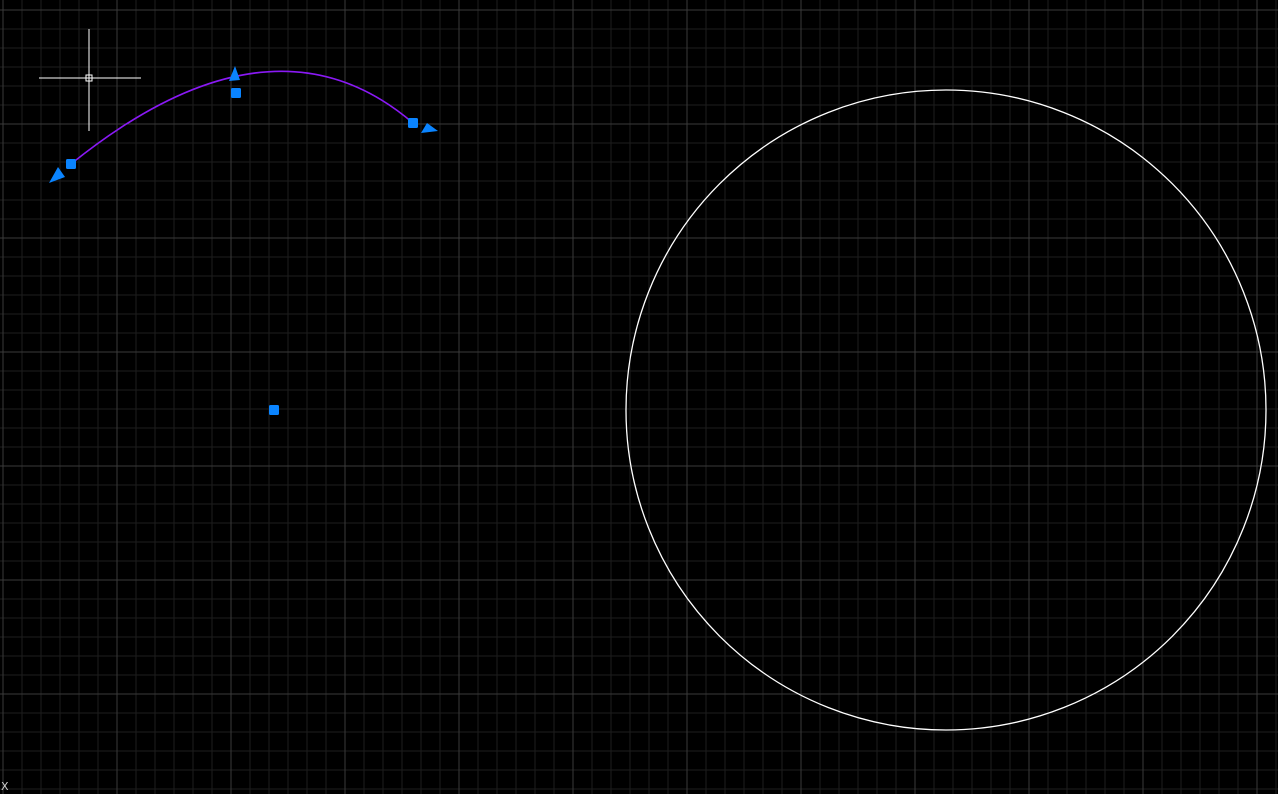 This screenshot has width=1278, height=794. What do you see at coordinates (413, 123) in the screenshot?
I see `arc-end-grip` at bounding box center [413, 123].